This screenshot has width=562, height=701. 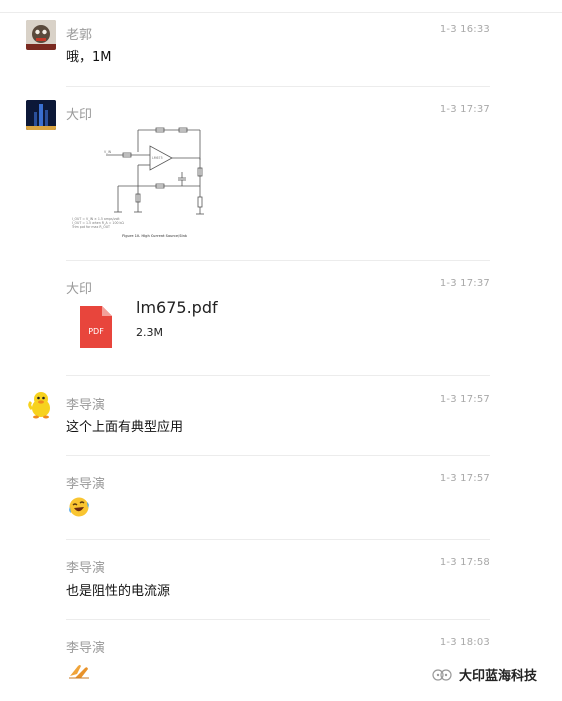 I want to click on avatar-dayin, so click(x=41, y=115).